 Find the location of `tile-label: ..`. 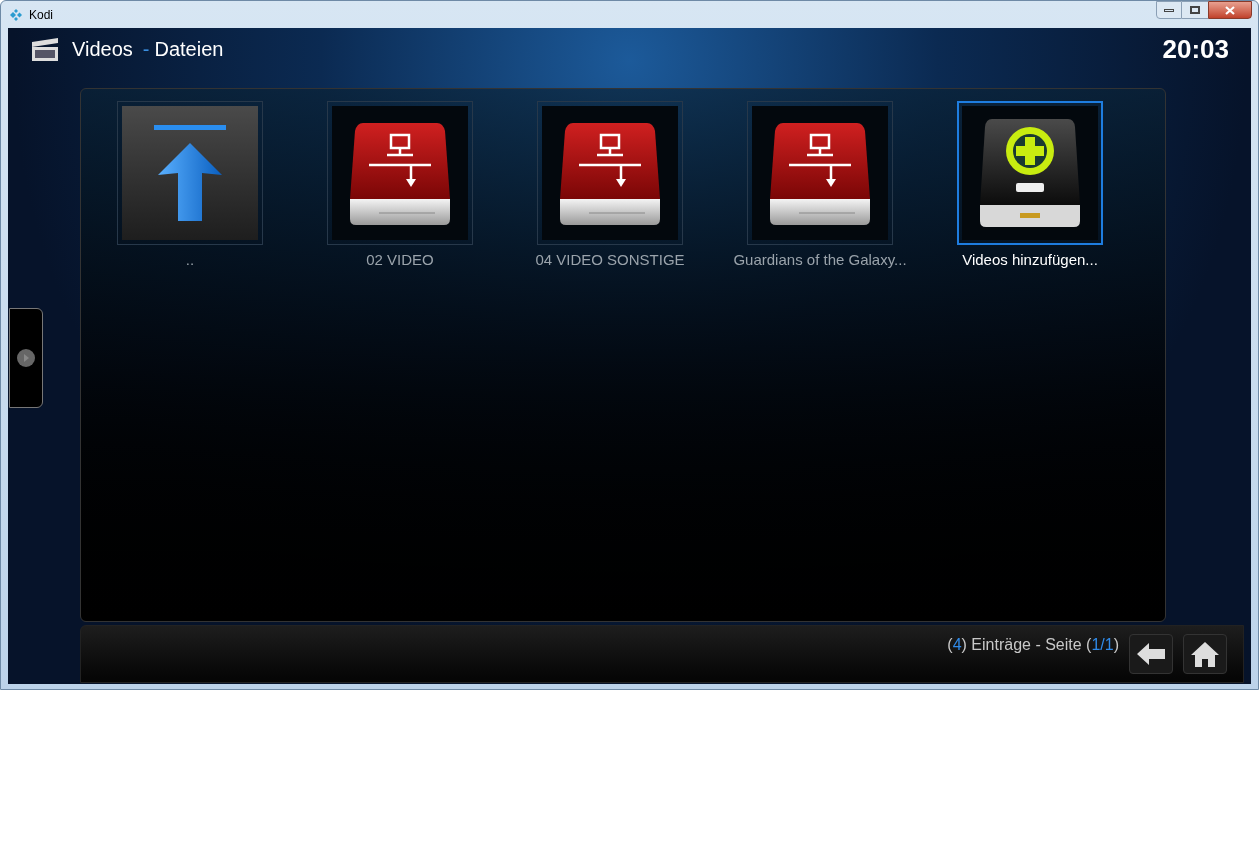

tile-label: .. is located at coordinates (190, 260).